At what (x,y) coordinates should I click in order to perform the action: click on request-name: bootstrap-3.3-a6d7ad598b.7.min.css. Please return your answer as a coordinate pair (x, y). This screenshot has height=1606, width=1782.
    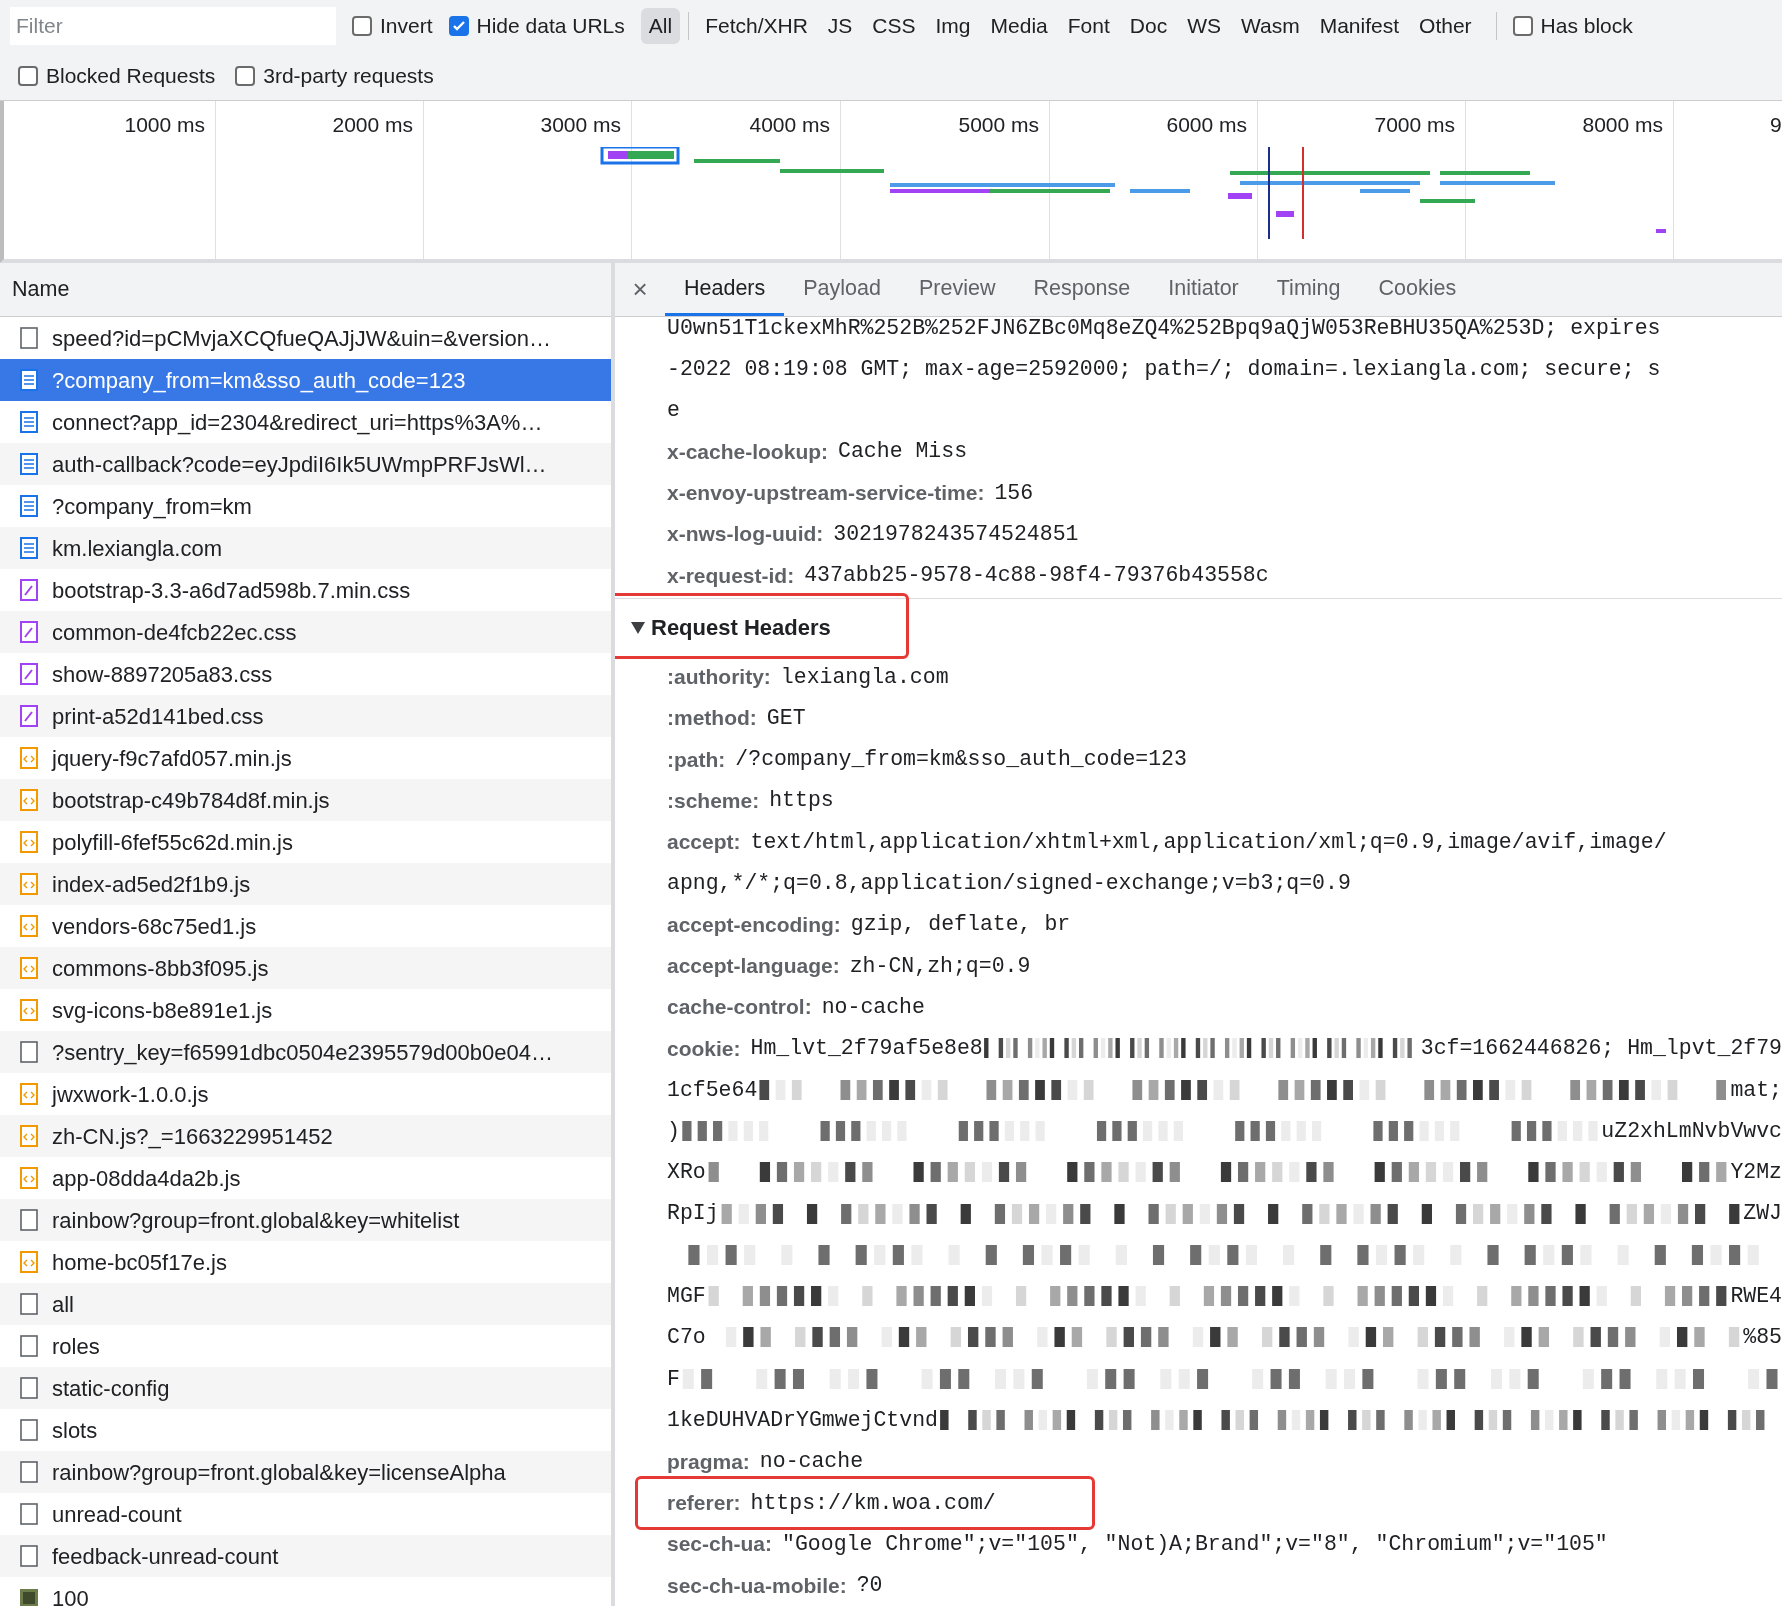
    Looking at the image, I should click on (231, 590).